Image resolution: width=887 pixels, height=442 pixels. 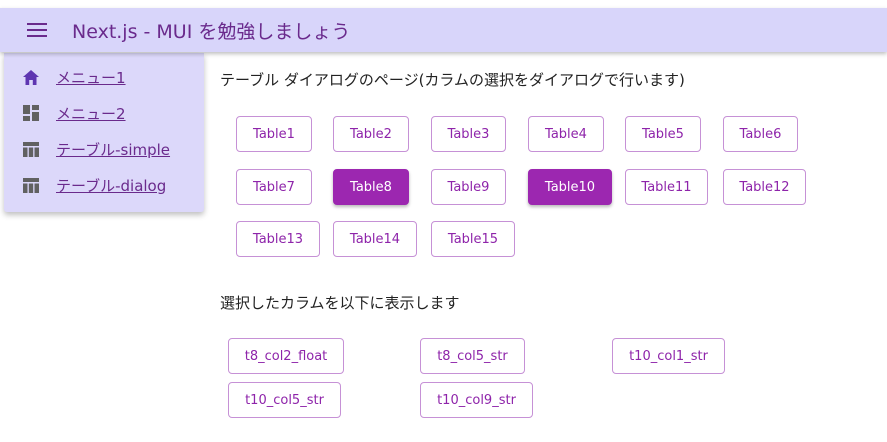 I want to click on nav-item-menu2: メニュー2, so click(x=104, y=113).